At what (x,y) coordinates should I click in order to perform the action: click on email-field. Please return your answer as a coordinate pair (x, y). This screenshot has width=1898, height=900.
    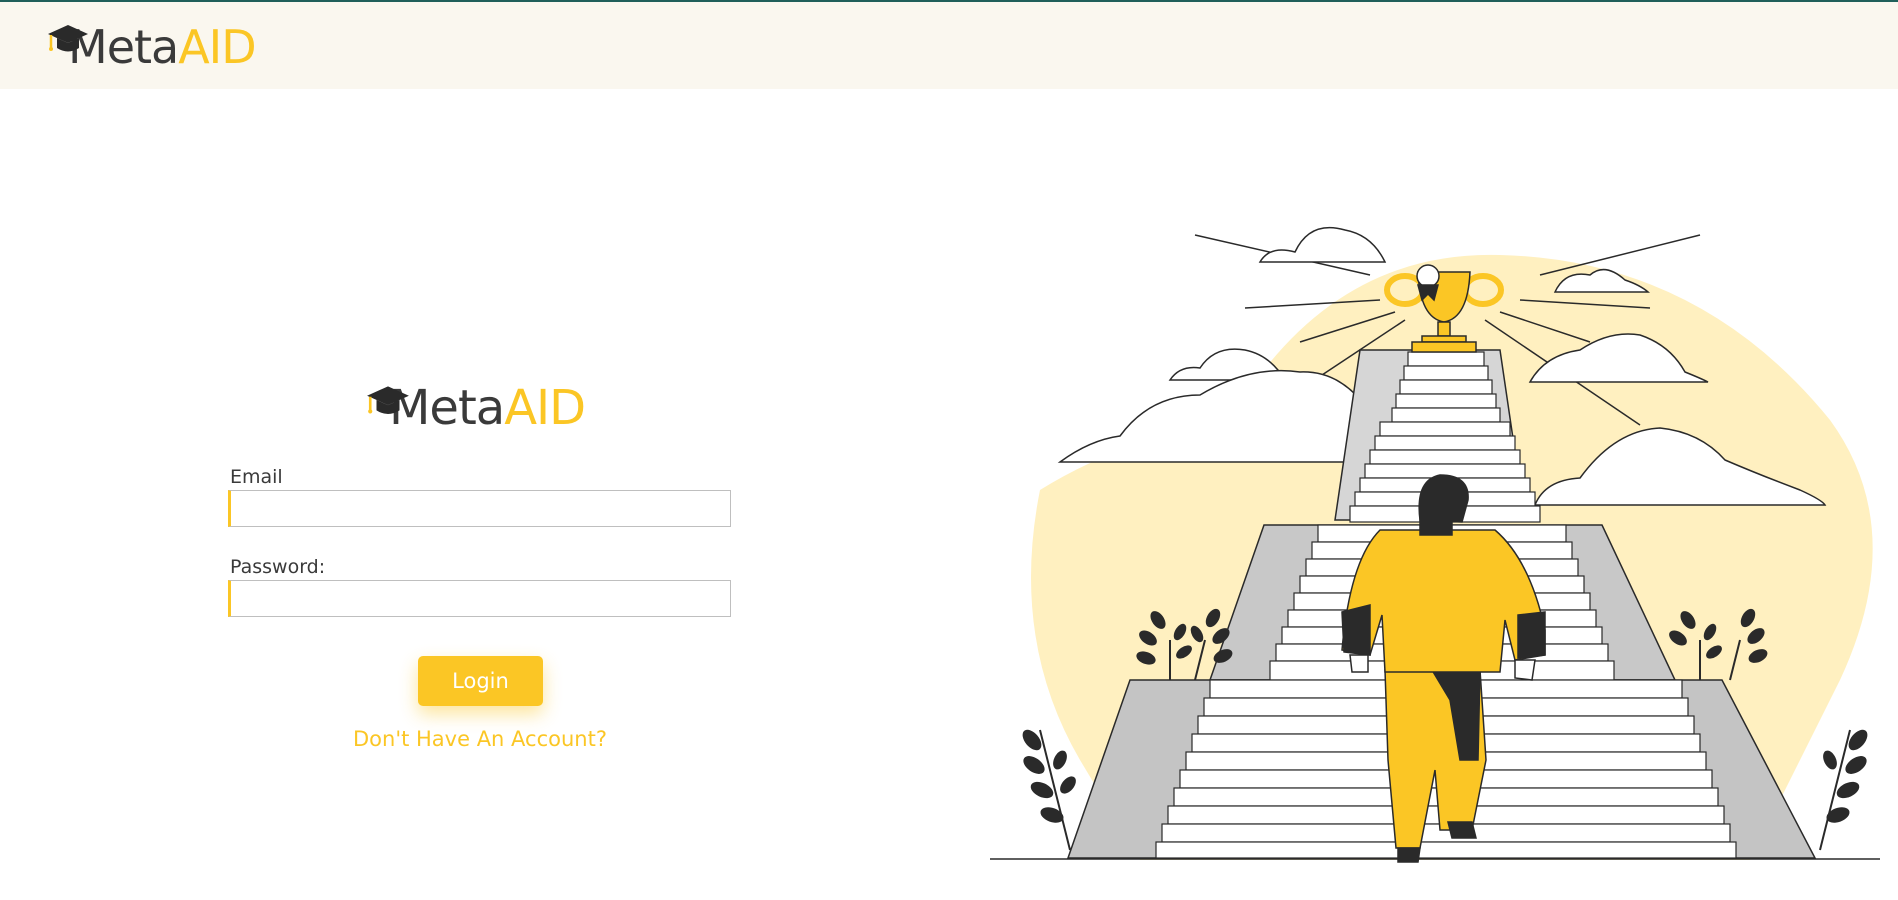
    Looking at the image, I should click on (479, 508).